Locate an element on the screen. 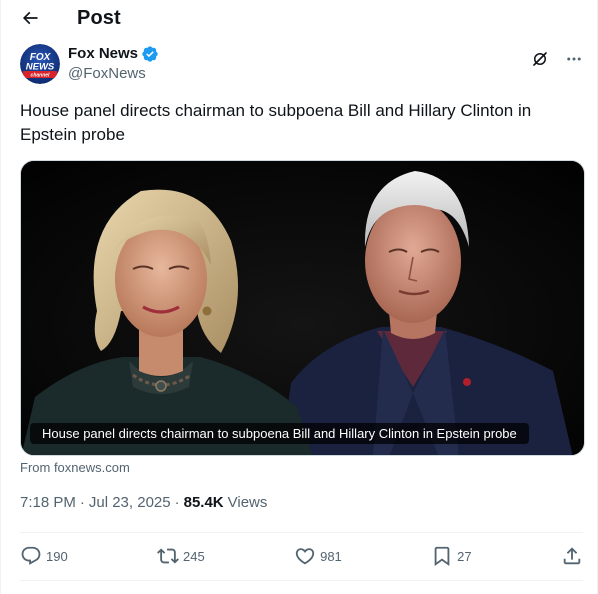  views-count: 85.4K is located at coordinates (203, 502).